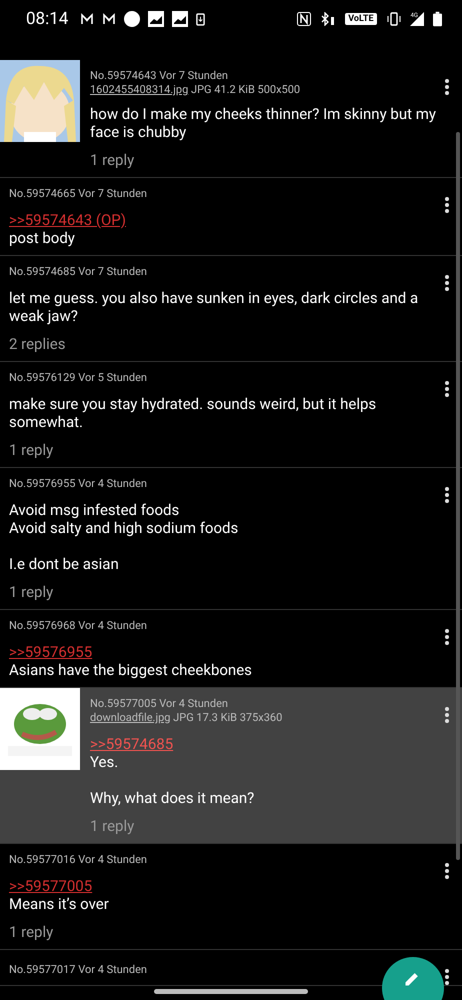  What do you see at coordinates (417, 19) in the screenshot?
I see `signal-icon` at bounding box center [417, 19].